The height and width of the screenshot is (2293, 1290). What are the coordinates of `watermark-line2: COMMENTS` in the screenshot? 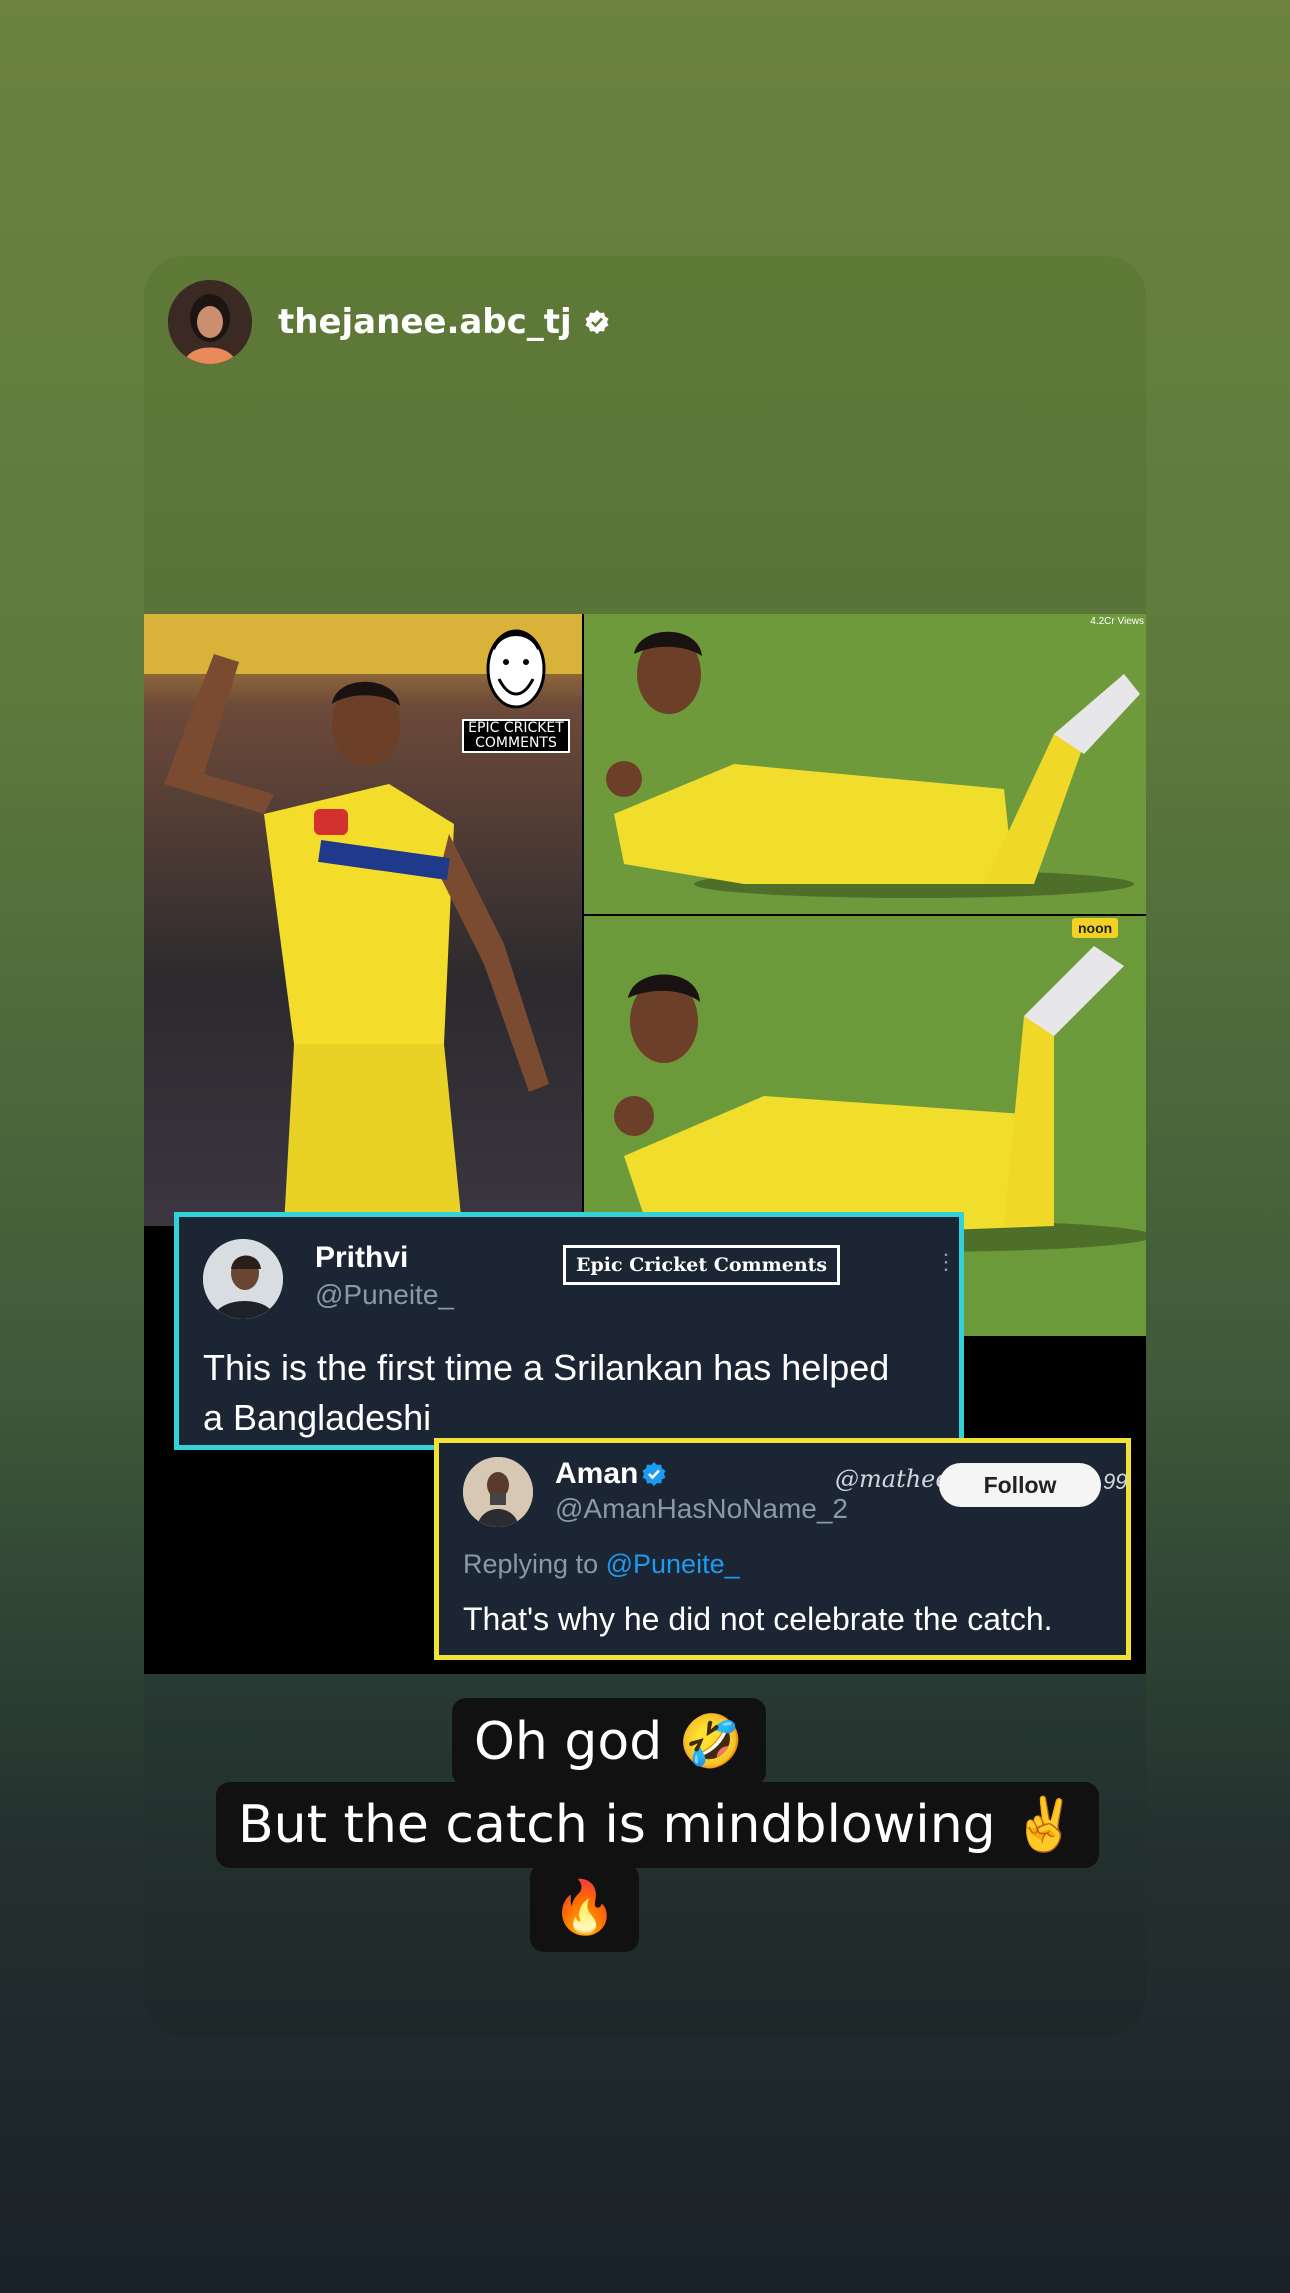 It's located at (516, 743).